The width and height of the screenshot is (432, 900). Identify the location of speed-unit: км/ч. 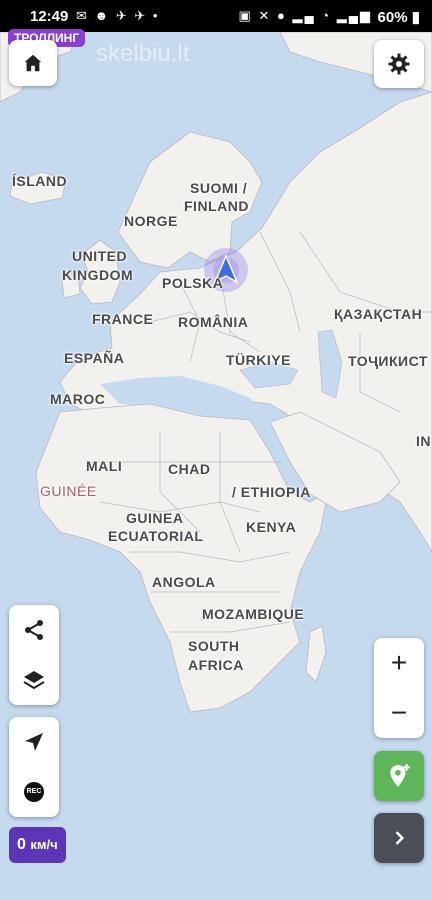
(44, 844).